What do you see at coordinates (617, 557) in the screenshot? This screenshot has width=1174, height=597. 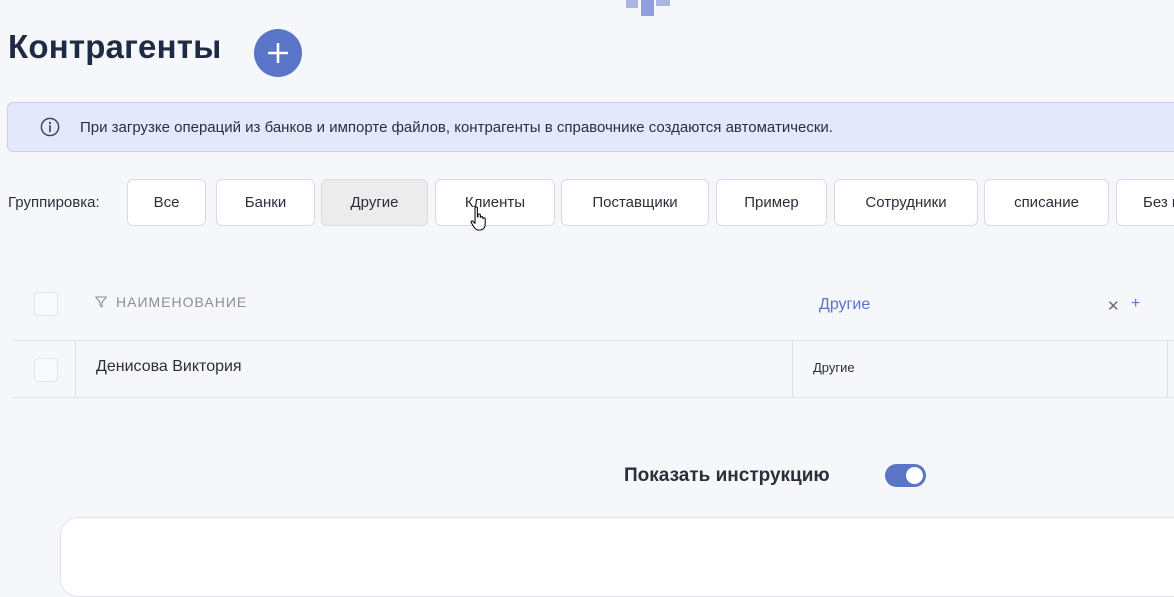 I see `instructions-panel` at bounding box center [617, 557].